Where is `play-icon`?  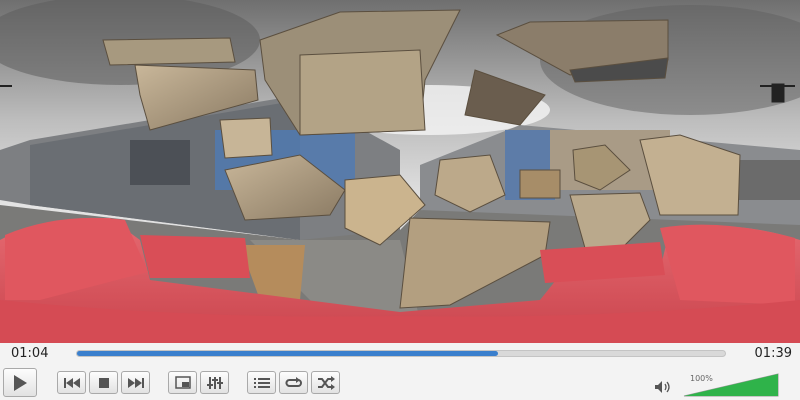
play-icon is located at coordinates (20, 383).